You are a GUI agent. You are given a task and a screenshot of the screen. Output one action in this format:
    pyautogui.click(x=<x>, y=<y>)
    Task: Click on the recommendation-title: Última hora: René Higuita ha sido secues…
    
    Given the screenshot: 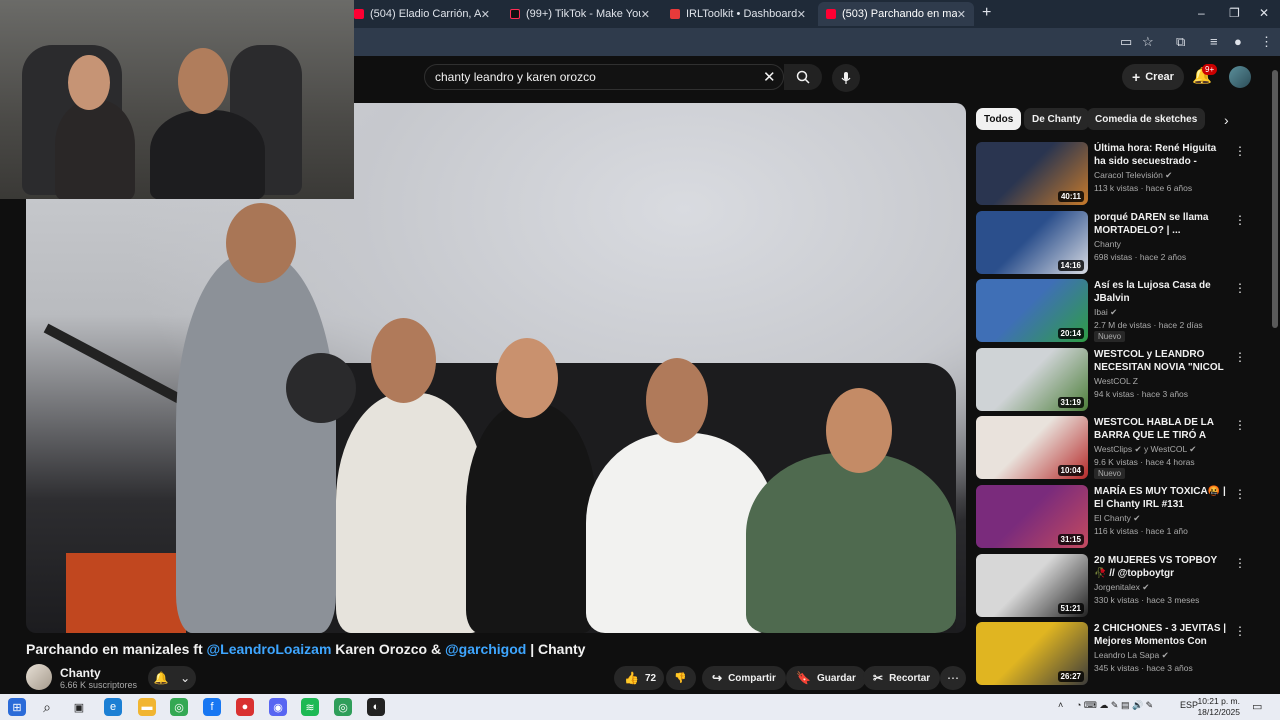 What is the action you would take?
    pyautogui.click(x=1161, y=155)
    